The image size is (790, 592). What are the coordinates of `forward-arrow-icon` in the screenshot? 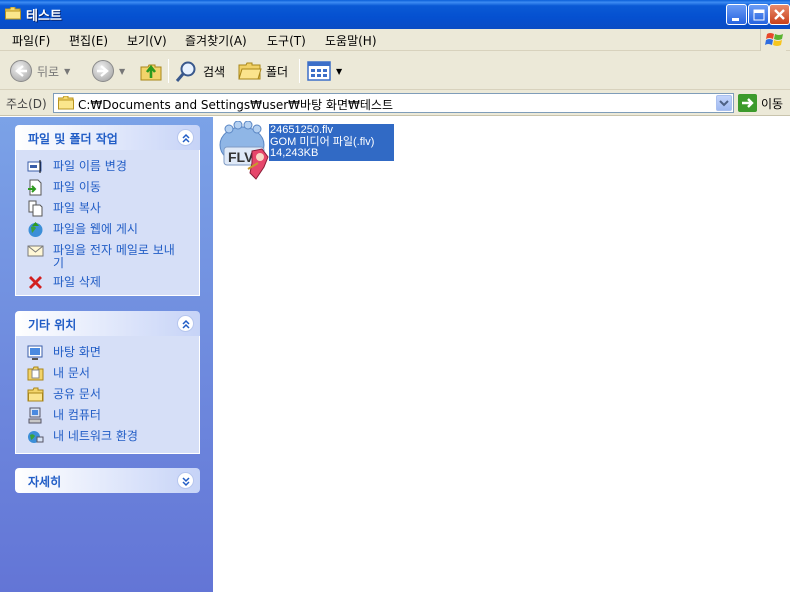 It's located at (103, 71).